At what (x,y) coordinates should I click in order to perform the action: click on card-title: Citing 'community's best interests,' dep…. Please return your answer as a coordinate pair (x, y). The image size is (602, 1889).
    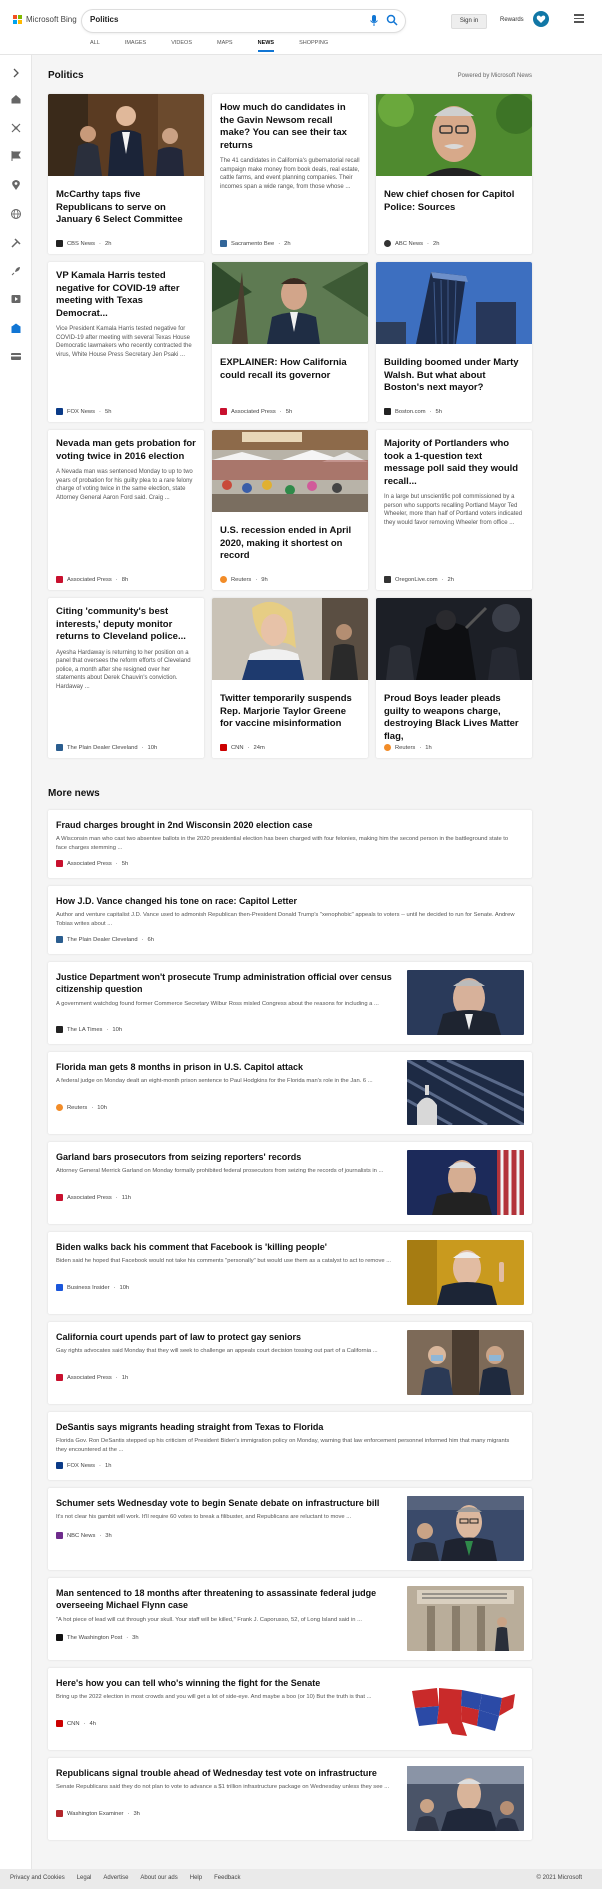
    Looking at the image, I should click on (126, 621).